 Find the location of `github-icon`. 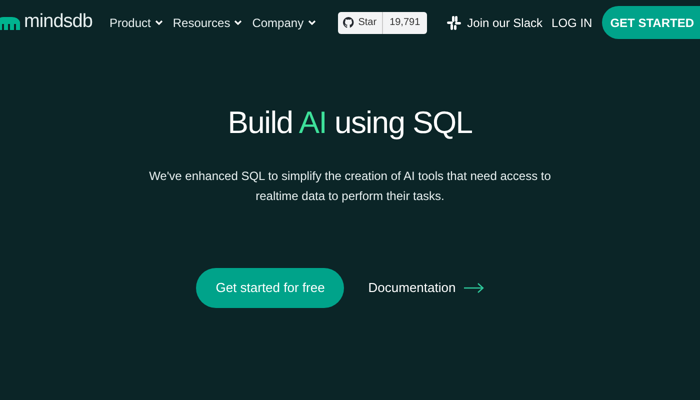

github-icon is located at coordinates (348, 22).